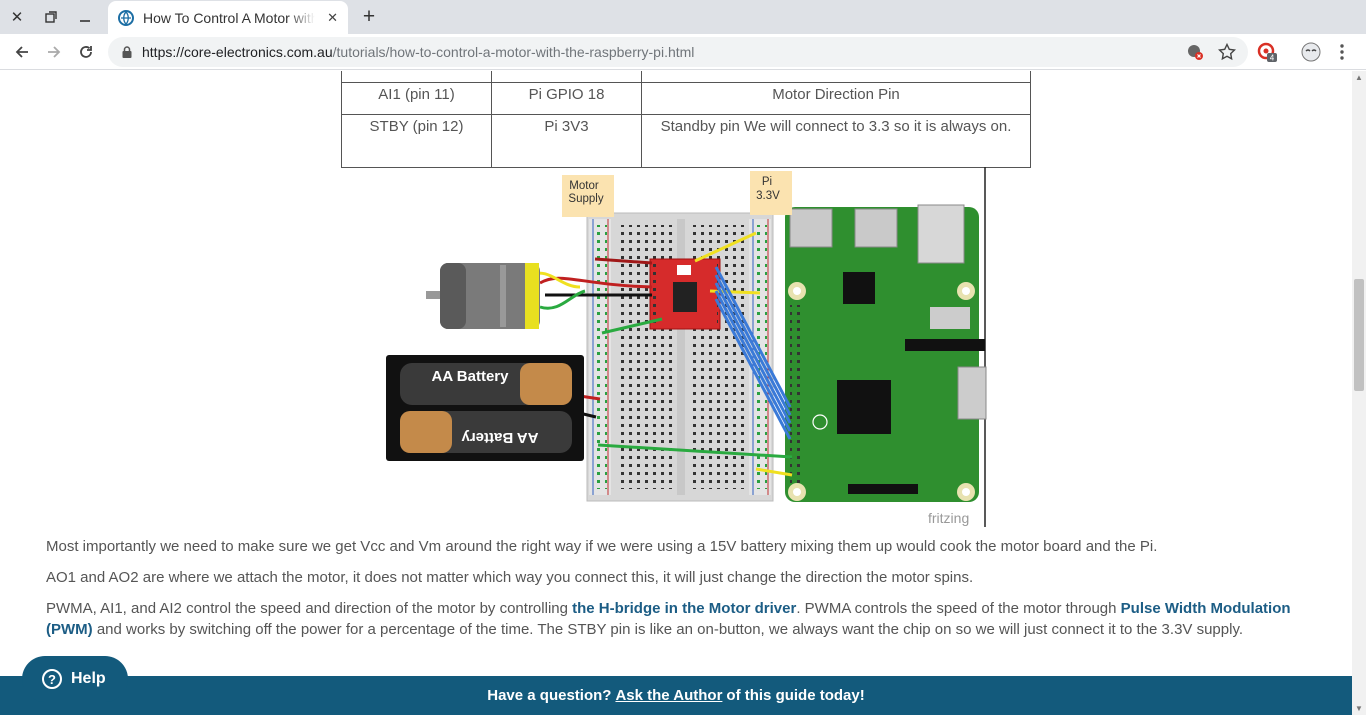 This screenshot has height=715, width=1366. I want to click on motor, so click(483, 296).